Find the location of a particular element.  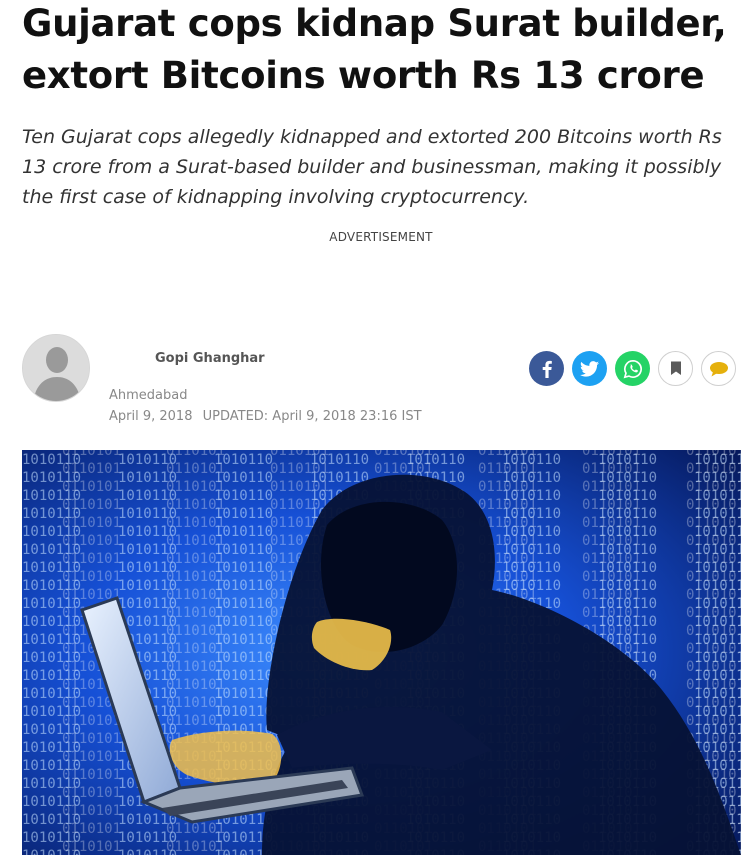

updated-date: UPDATED: April 9, 2018 23:16 IST is located at coordinates (312, 416).